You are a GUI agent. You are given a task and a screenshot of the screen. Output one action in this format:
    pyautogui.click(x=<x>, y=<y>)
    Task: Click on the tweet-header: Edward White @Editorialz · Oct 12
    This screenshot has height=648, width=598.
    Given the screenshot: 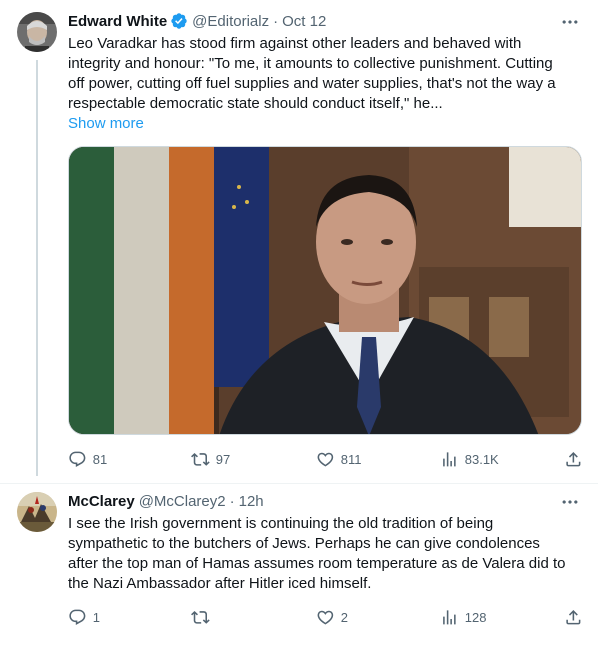 What is the action you would take?
    pyautogui.click(x=197, y=21)
    